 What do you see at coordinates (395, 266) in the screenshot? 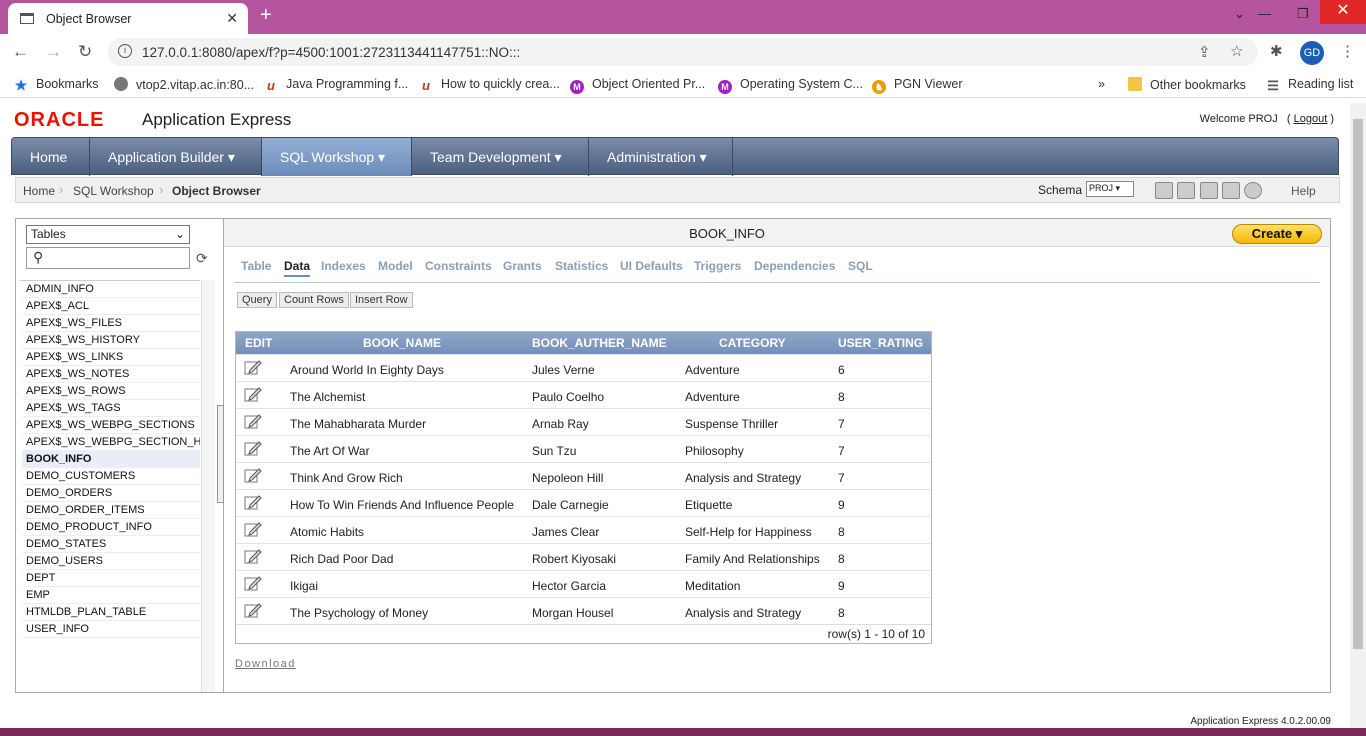
I see `tab-model: Model` at bounding box center [395, 266].